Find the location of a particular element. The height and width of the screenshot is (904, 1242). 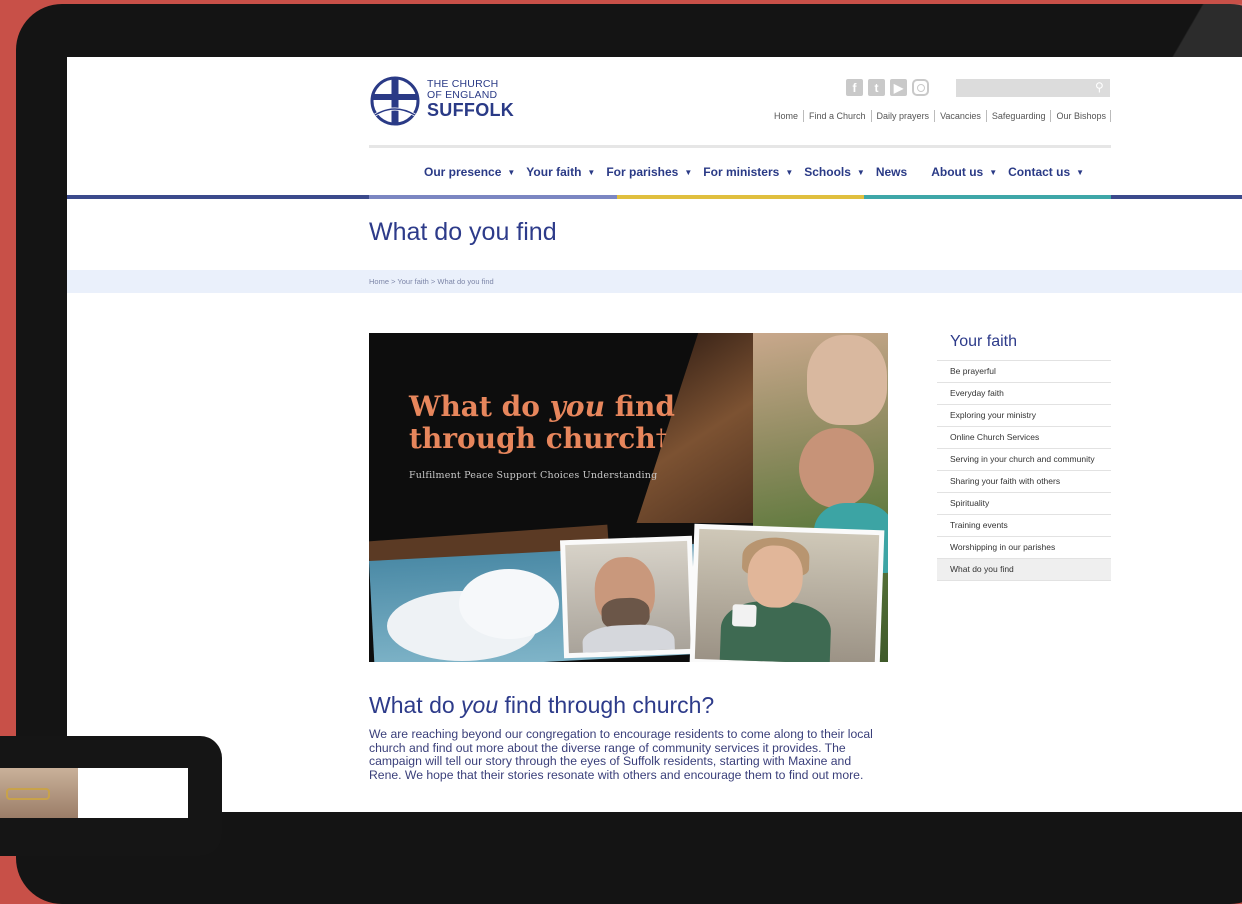

logo-wordmark: THE CHURCH OF ENGLAND SUFFOLK is located at coordinates (470, 99).